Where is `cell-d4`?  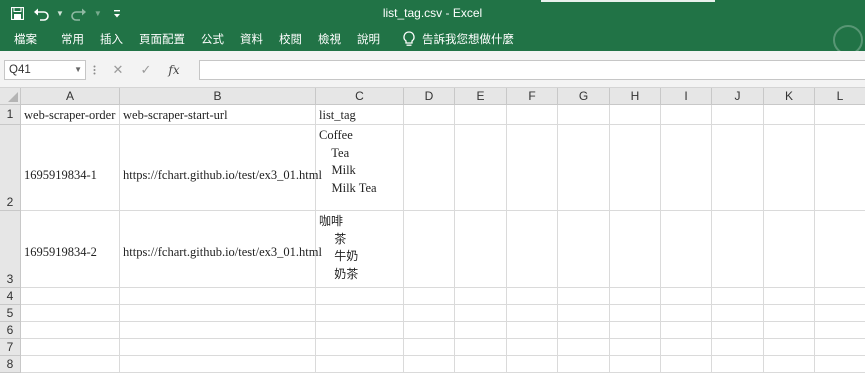 cell-d4 is located at coordinates (429, 296).